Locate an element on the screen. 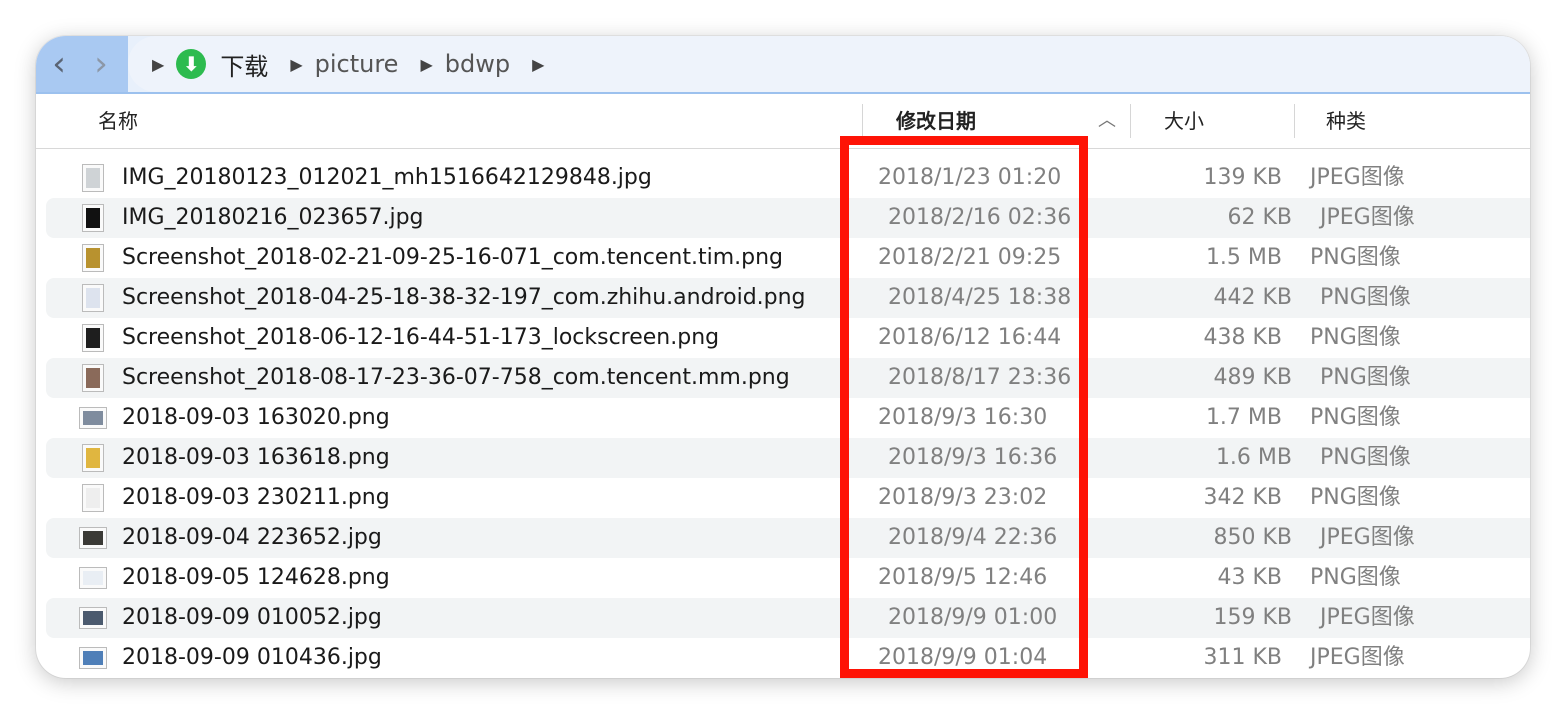 The height and width of the screenshot is (714, 1566). file-name: IMG_20180123_012021_mh1516642129848.jpg is located at coordinates (387, 177).